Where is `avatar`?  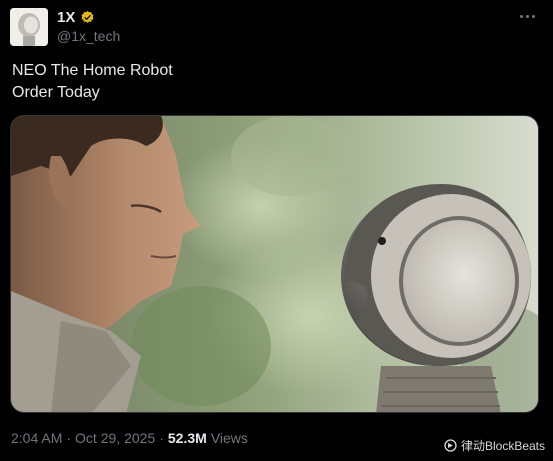
avatar is located at coordinates (29, 27).